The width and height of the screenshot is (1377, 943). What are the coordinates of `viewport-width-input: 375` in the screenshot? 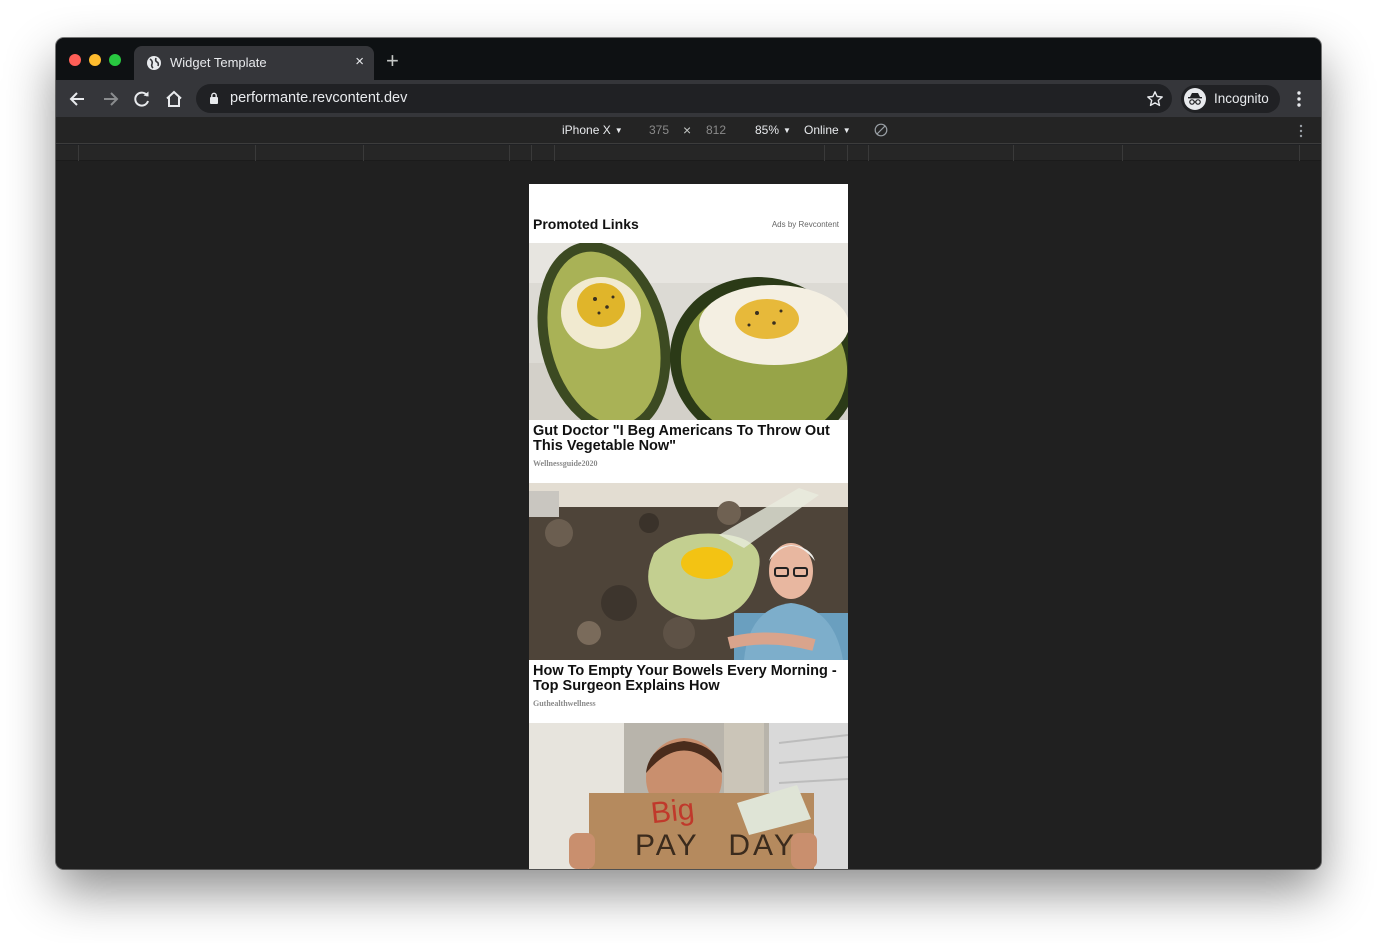 It's located at (659, 130).